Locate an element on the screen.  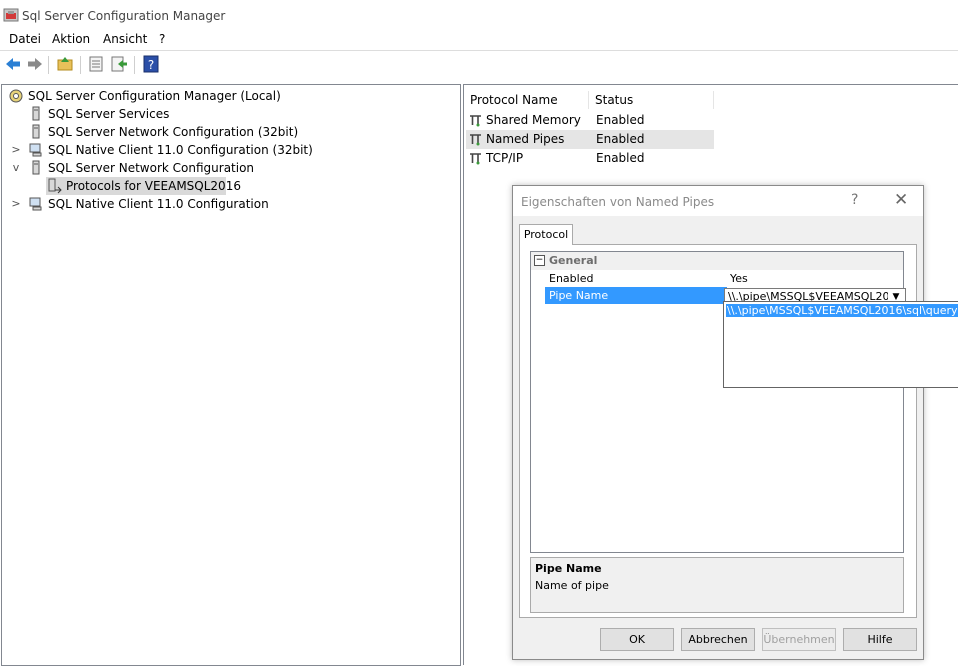
toolbar: ? is located at coordinates (479, 64).